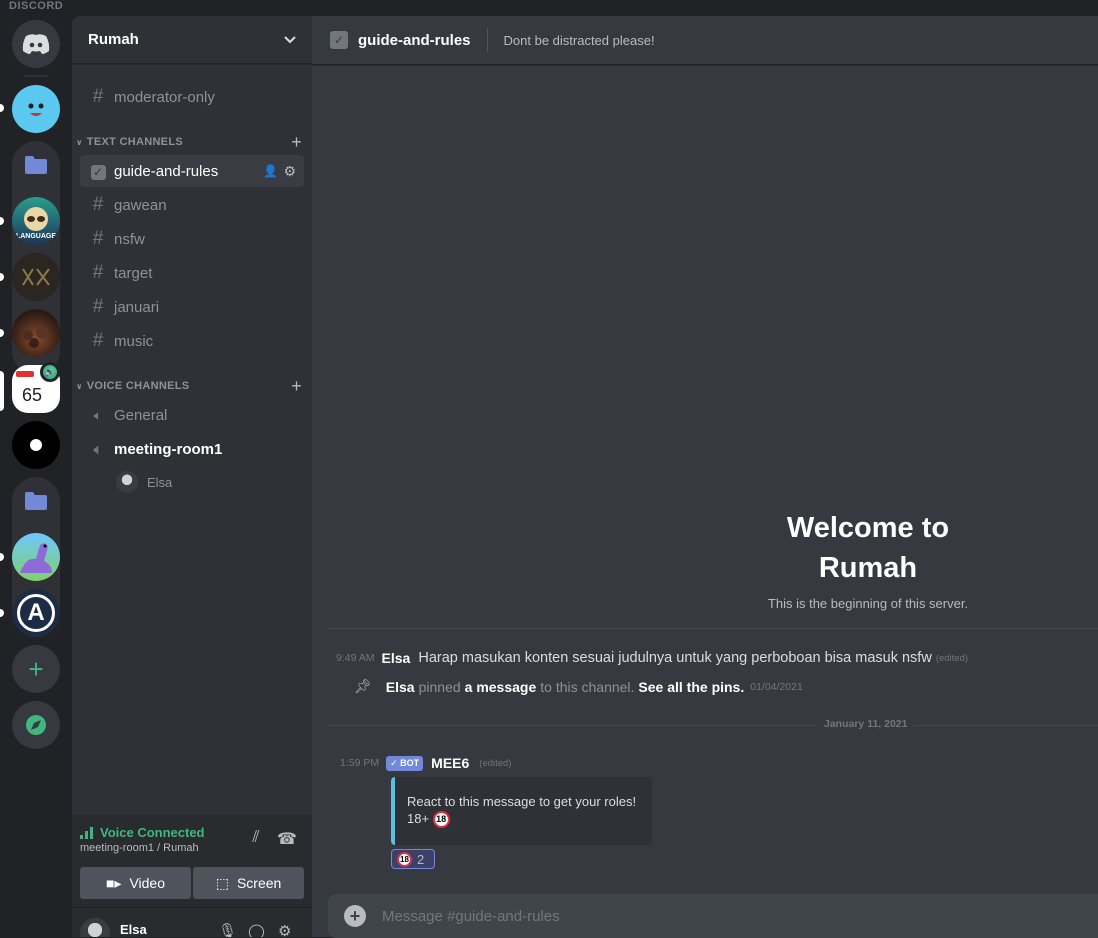 The image size is (1098, 938). I want to click on invite-icon: 👤, so click(270, 171).